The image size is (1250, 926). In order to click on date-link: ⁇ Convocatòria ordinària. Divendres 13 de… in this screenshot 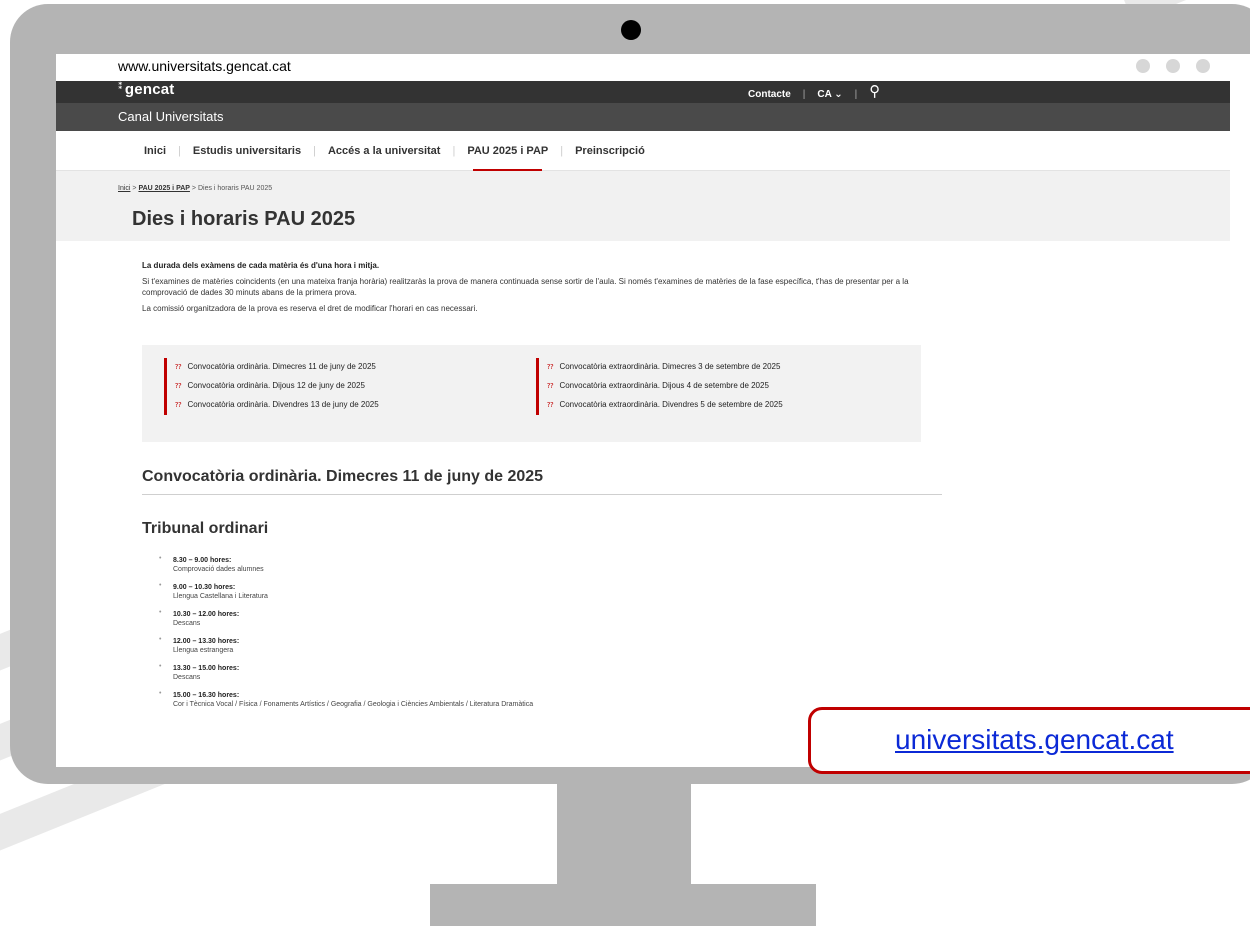, I will do `click(277, 405)`.